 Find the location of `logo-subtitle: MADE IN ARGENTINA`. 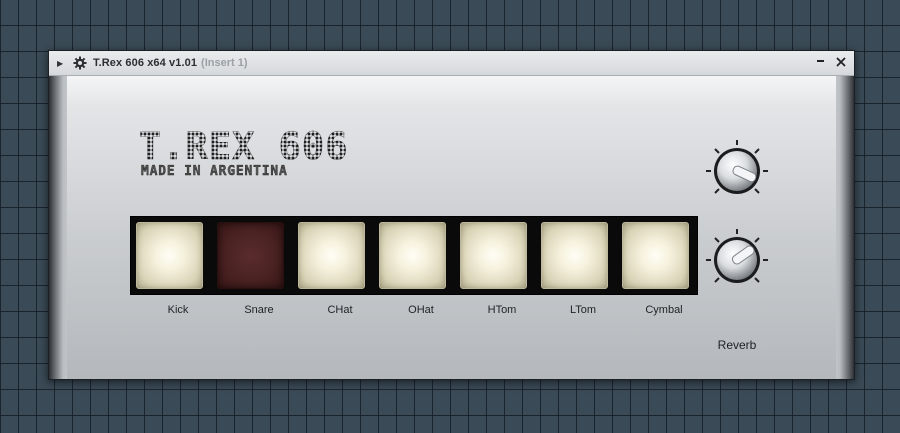

logo-subtitle: MADE IN ARGENTINA is located at coordinates (214, 171).